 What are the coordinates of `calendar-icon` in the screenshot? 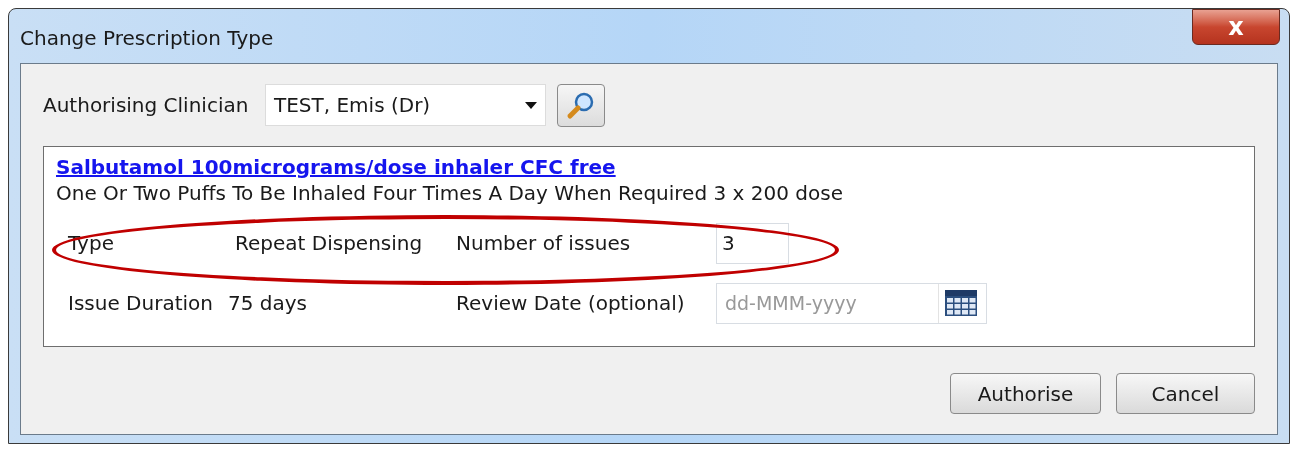 It's located at (961, 303).